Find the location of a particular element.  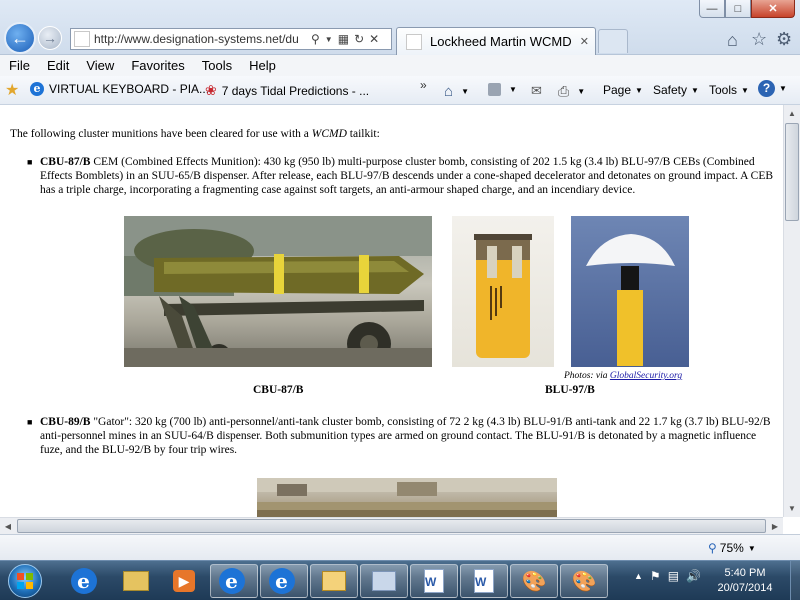

intro-emphasis: WCMD is located at coordinates (329, 134).